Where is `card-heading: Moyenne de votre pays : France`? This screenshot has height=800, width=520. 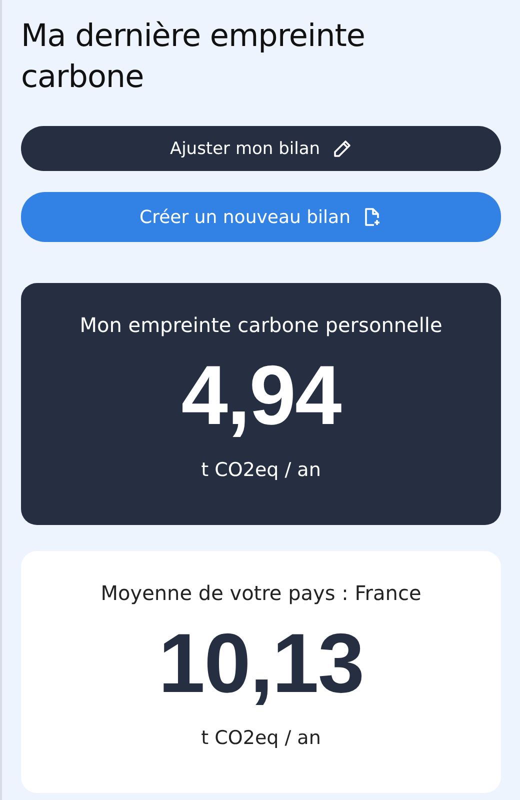 card-heading: Moyenne de votre pays : France is located at coordinates (261, 593).